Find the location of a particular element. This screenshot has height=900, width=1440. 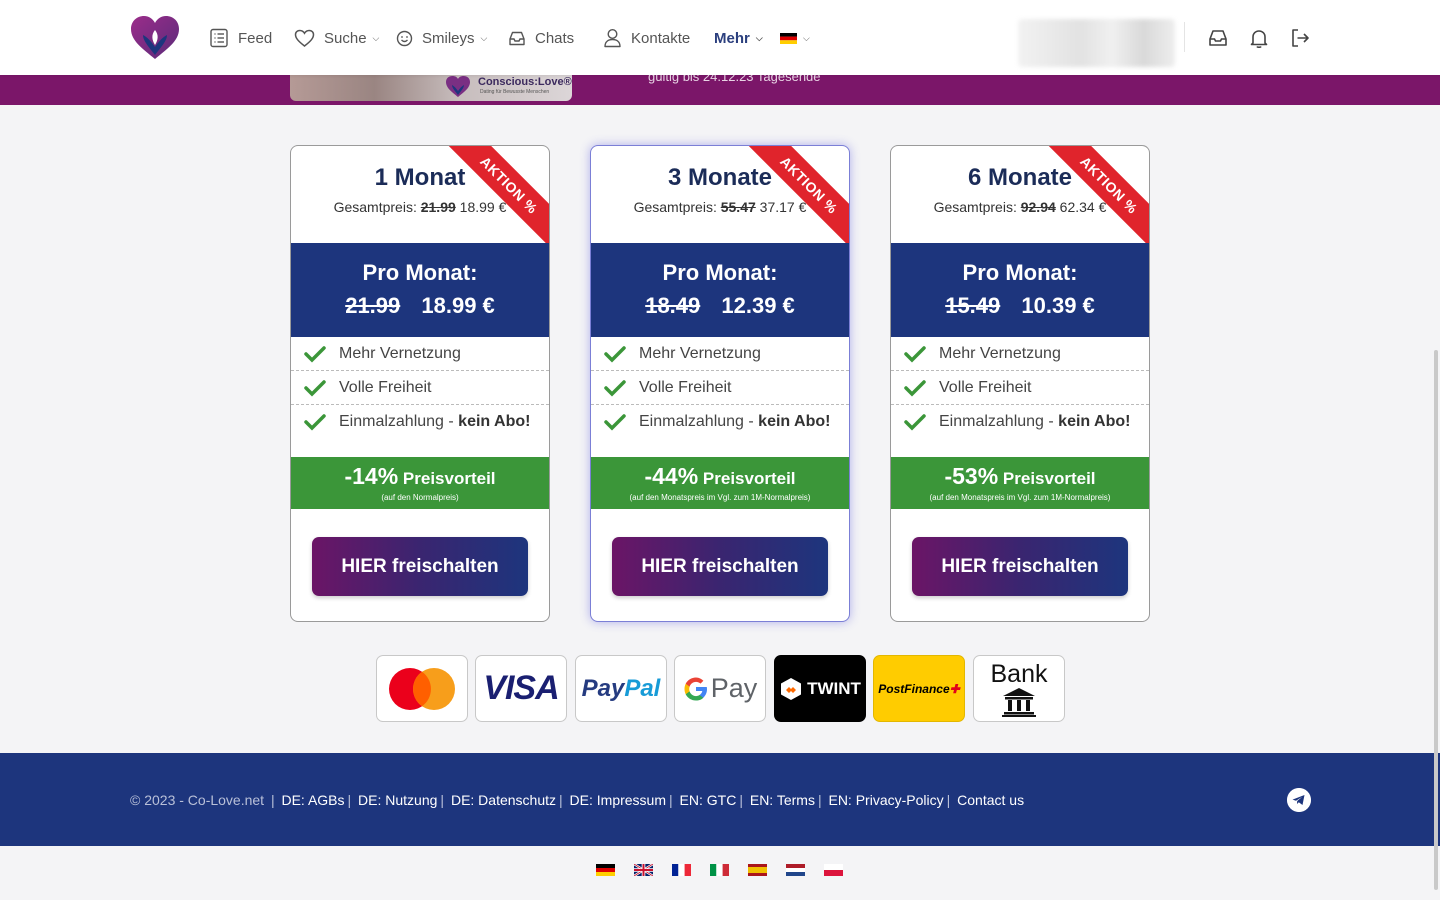

feature-item: Einmalzahlung - kein Abo! is located at coordinates (720, 422).